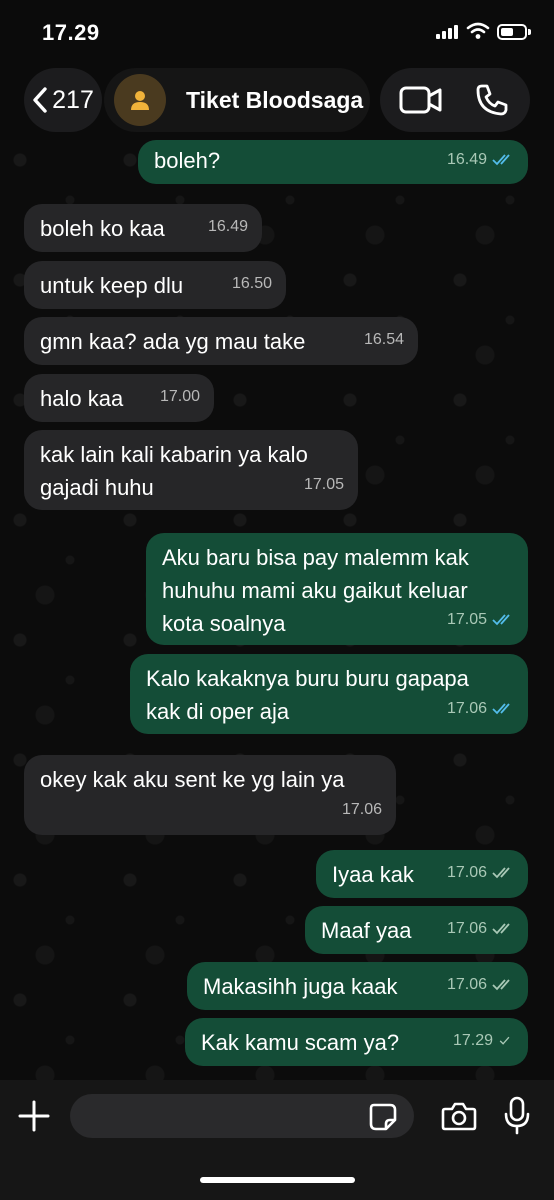  I want to click on plus-icon, so click(34, 1116).